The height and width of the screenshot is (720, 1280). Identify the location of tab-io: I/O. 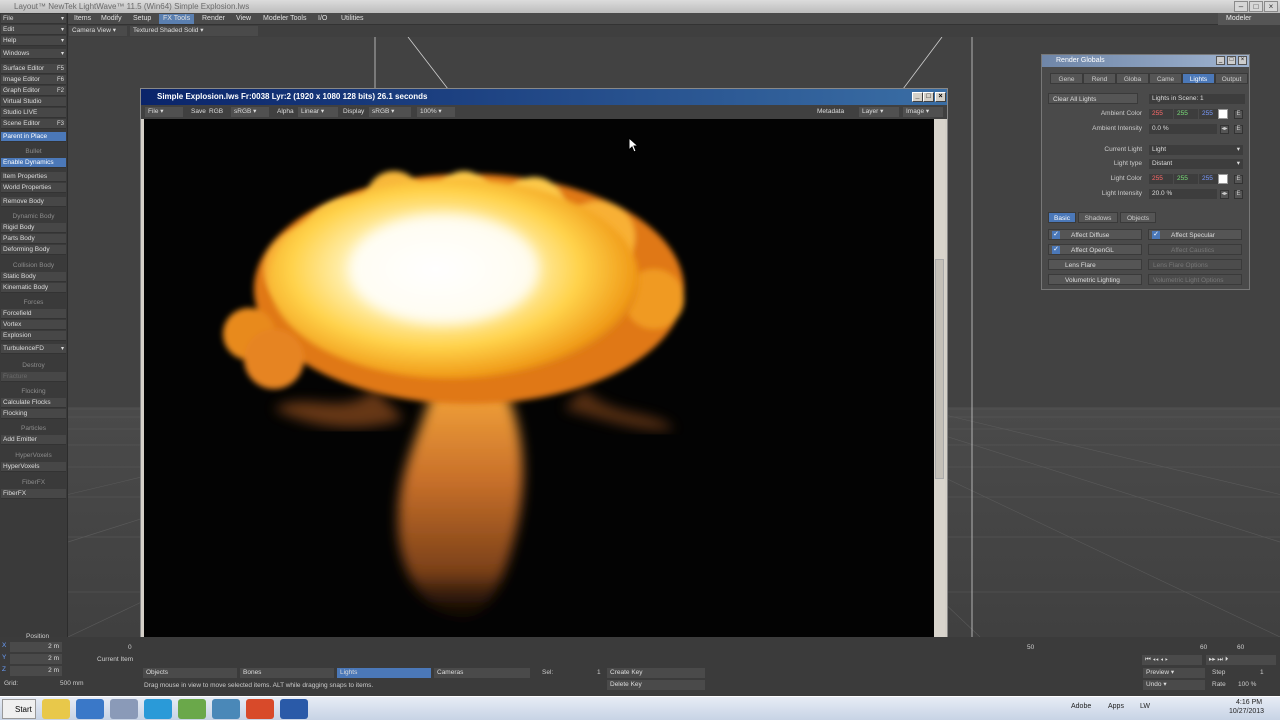
(322, 19).